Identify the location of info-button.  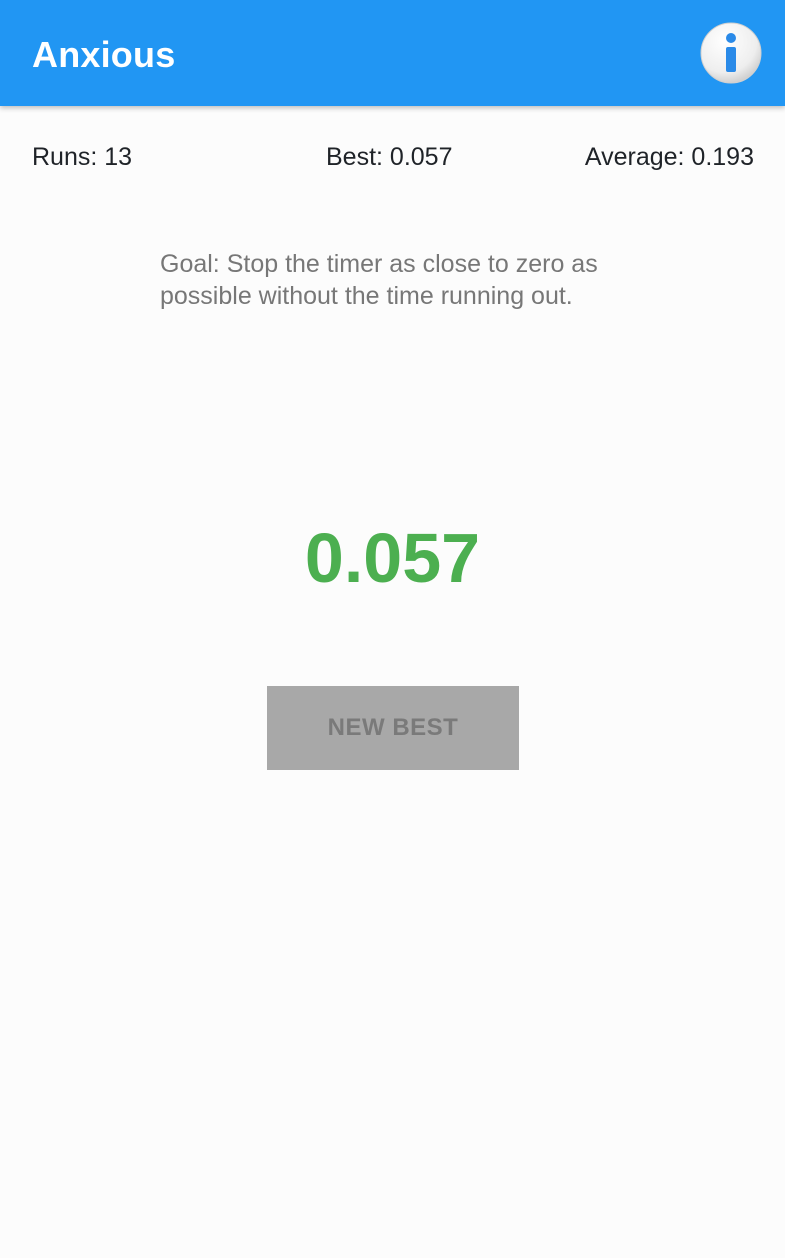
(731, 53).